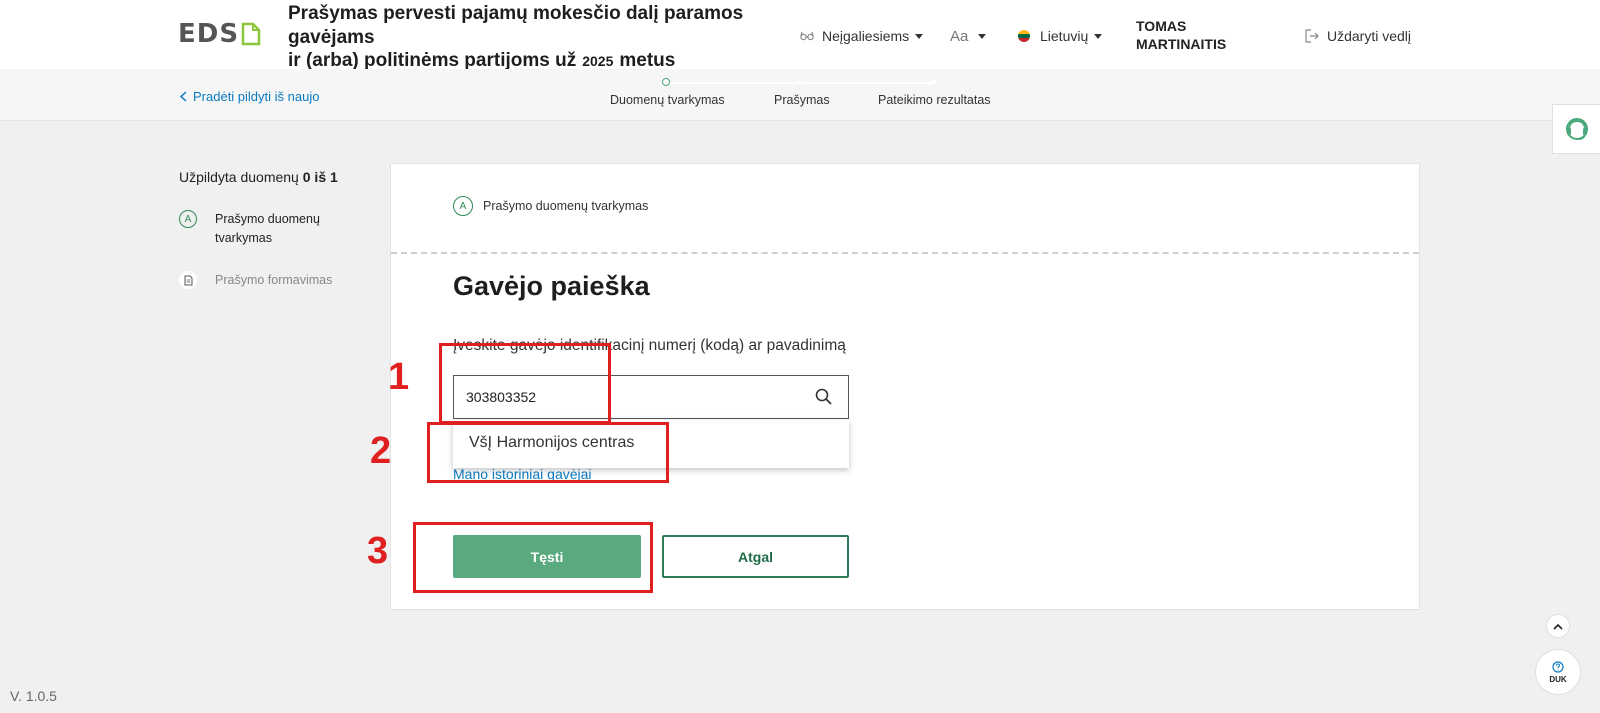 The width and height of the screenshot is (1600, 713). What do you see at coordinates (399, 377) in the screenshot?
I see `annotation-number-1: 1` at bounding box center [399, 377].